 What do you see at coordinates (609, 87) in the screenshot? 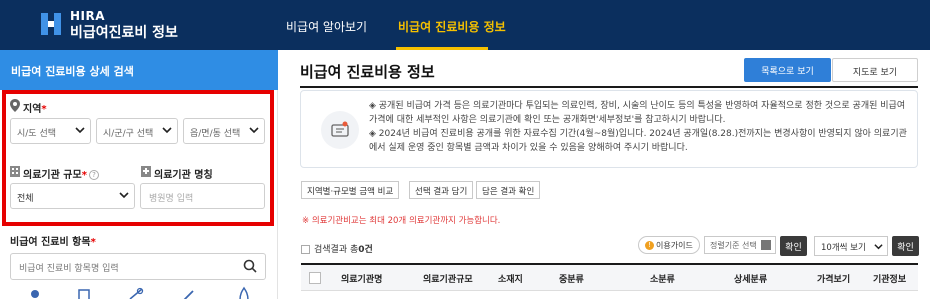
I see `title-divider` at bounding box center [609, 87].